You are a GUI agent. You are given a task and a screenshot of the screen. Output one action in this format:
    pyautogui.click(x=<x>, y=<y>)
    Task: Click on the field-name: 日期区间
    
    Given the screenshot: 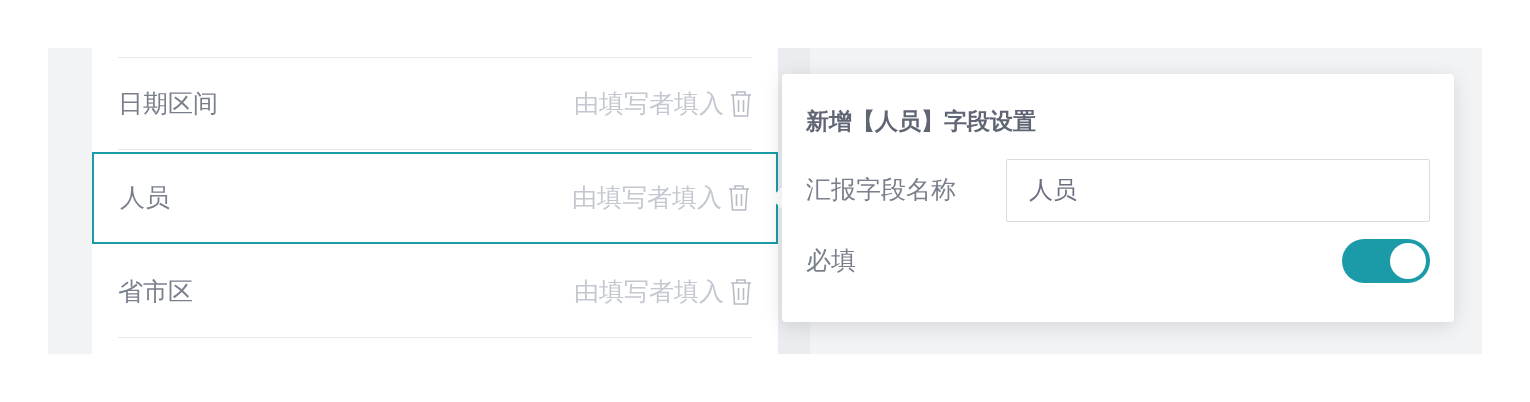 What is the action you would take?
    pyautogui.click(x=168, y=103)
    